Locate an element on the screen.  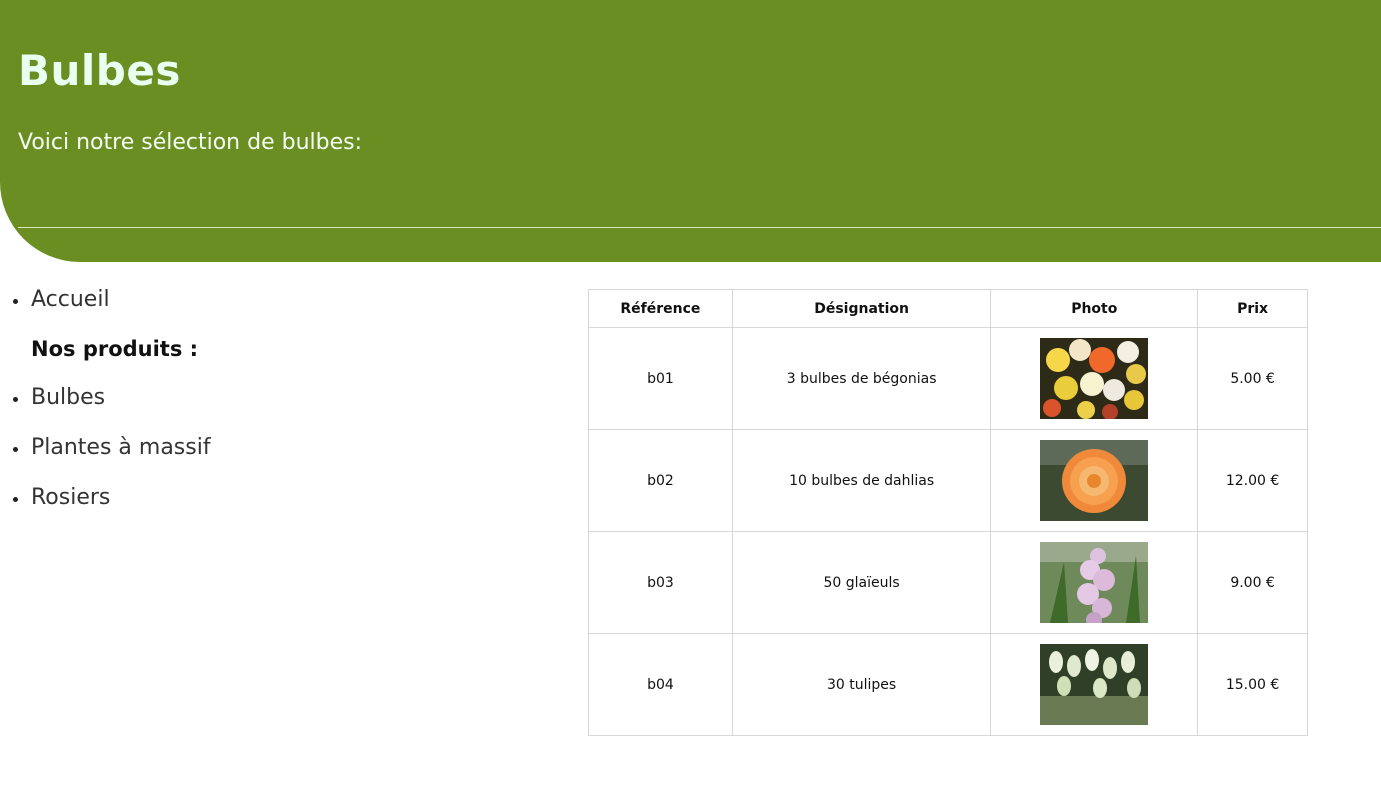
cell-reference: b03 is located at coordinates (660, 582).